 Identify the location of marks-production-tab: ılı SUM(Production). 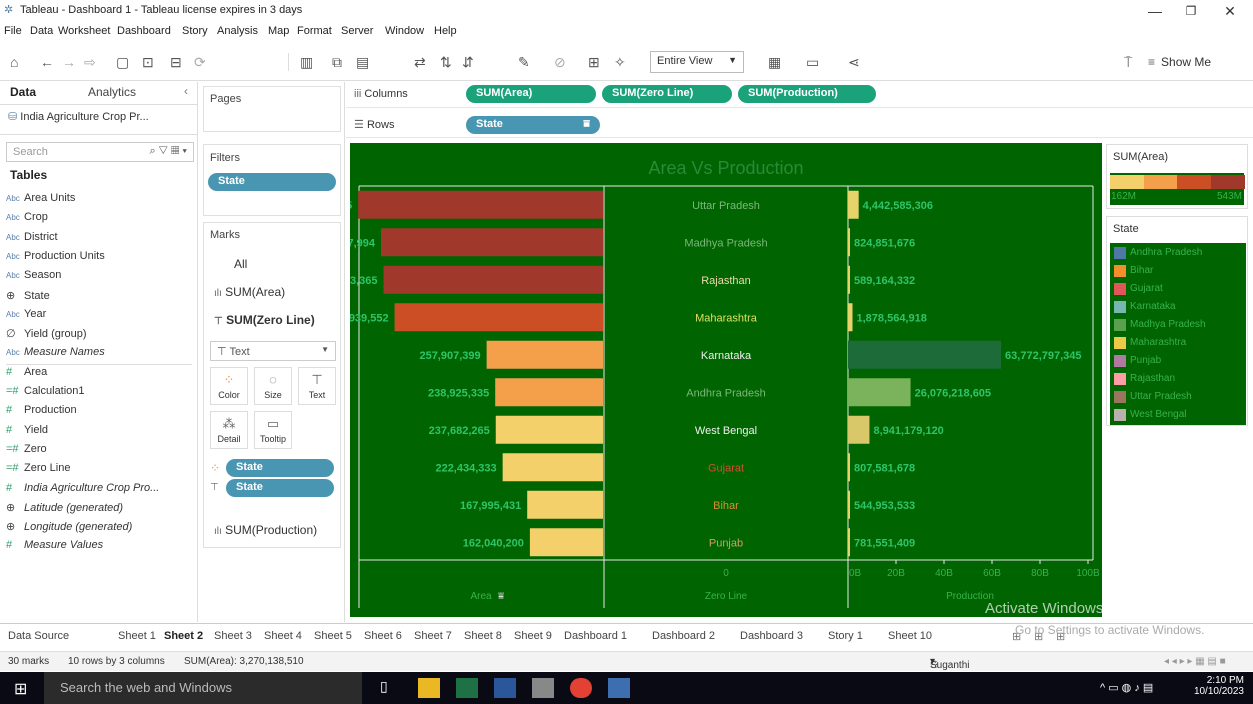
(265, 533).